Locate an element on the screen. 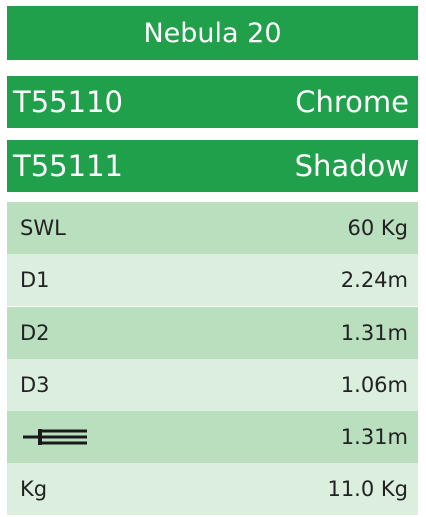 The height and width of the screenshot is (517, 426). spec-row-d1: D1 2.24m is located at coordinates (212, 280).